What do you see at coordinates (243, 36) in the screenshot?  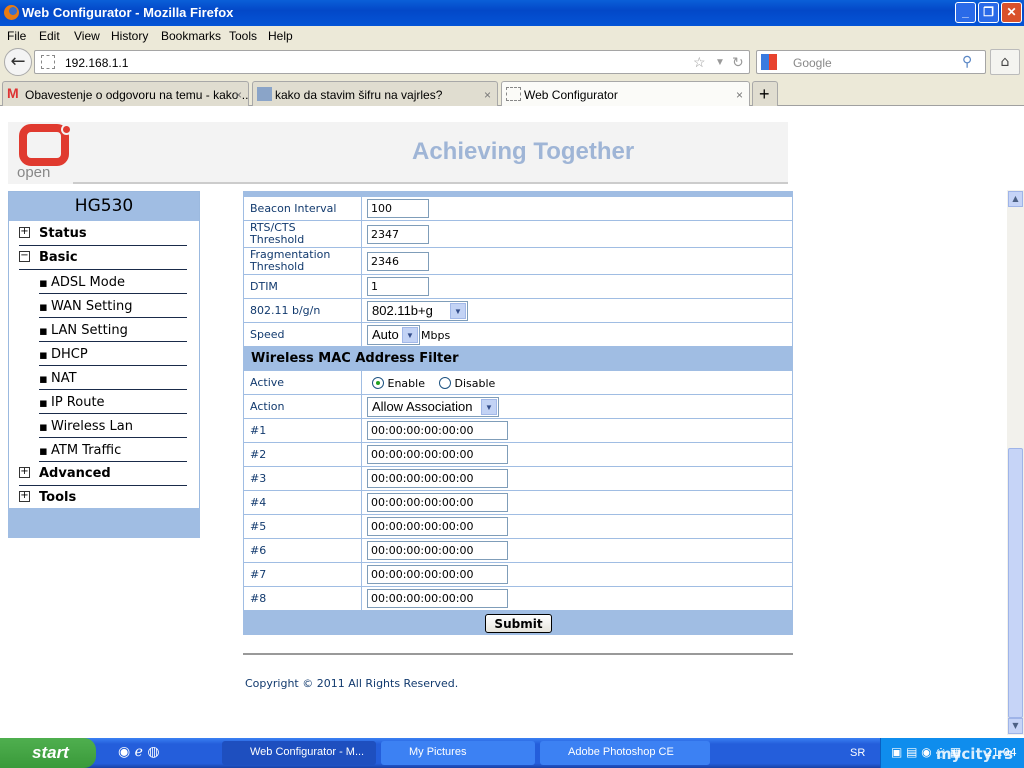 I see `menu-tools: Tools` at bounding box center [243, 36].